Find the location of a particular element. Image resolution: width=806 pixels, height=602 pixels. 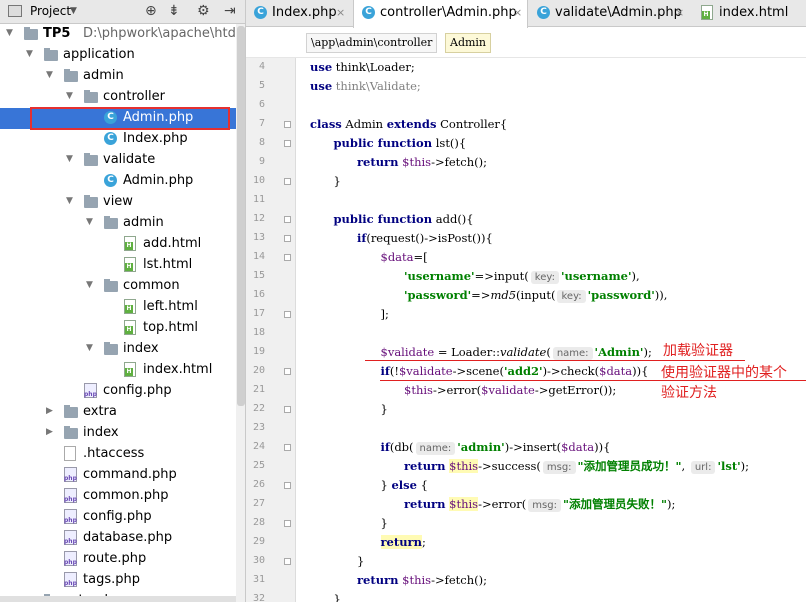

tree-file: route.php is located at coordinates (118, 559).